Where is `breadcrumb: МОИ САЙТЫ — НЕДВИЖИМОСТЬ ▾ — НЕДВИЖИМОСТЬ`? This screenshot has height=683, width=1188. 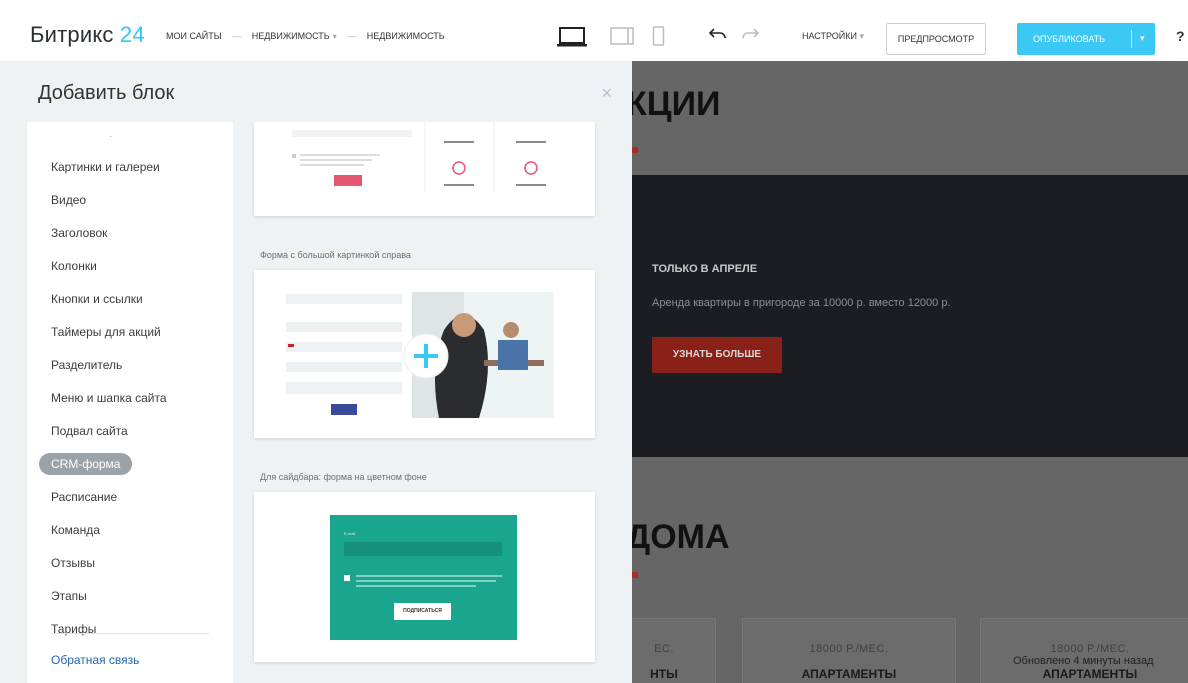
breadcrumb: МОИ САЙТЫ — НЕДВИЖИМОСТЬ ▾ — НЕДВИЖИМОСТЬ is located at coordinates (305, 36).